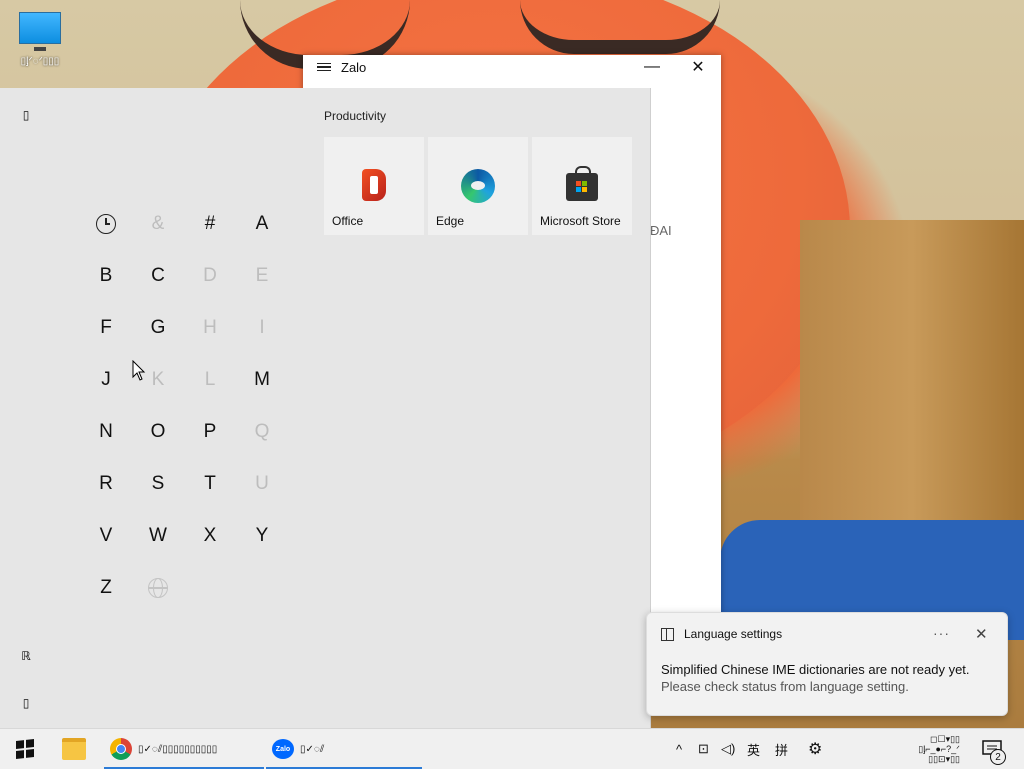 The image size is (1024, 769). I want to click on jump-letter: Y, so click(262, 536).